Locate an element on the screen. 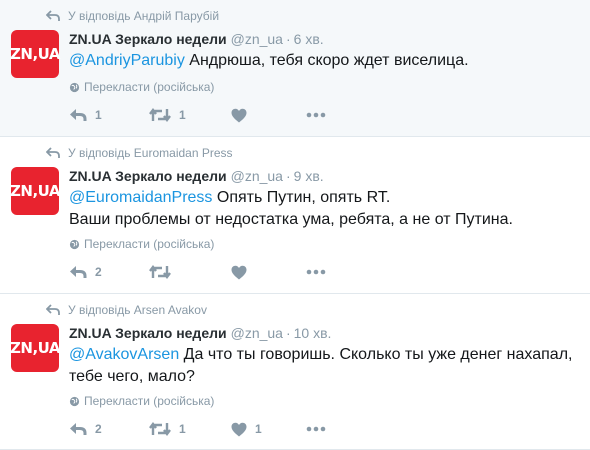  reply-context-label: У відповідь Arsen Avakov is located at coordinates (137, 310).